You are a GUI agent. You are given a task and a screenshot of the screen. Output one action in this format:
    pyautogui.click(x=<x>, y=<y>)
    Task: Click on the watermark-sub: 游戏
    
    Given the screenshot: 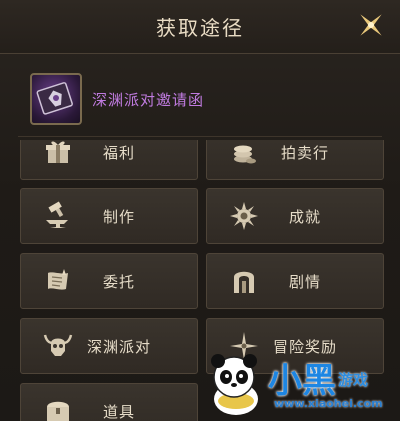 What is the action you would take?
    pyautogui.click(x=353, y=380)
    